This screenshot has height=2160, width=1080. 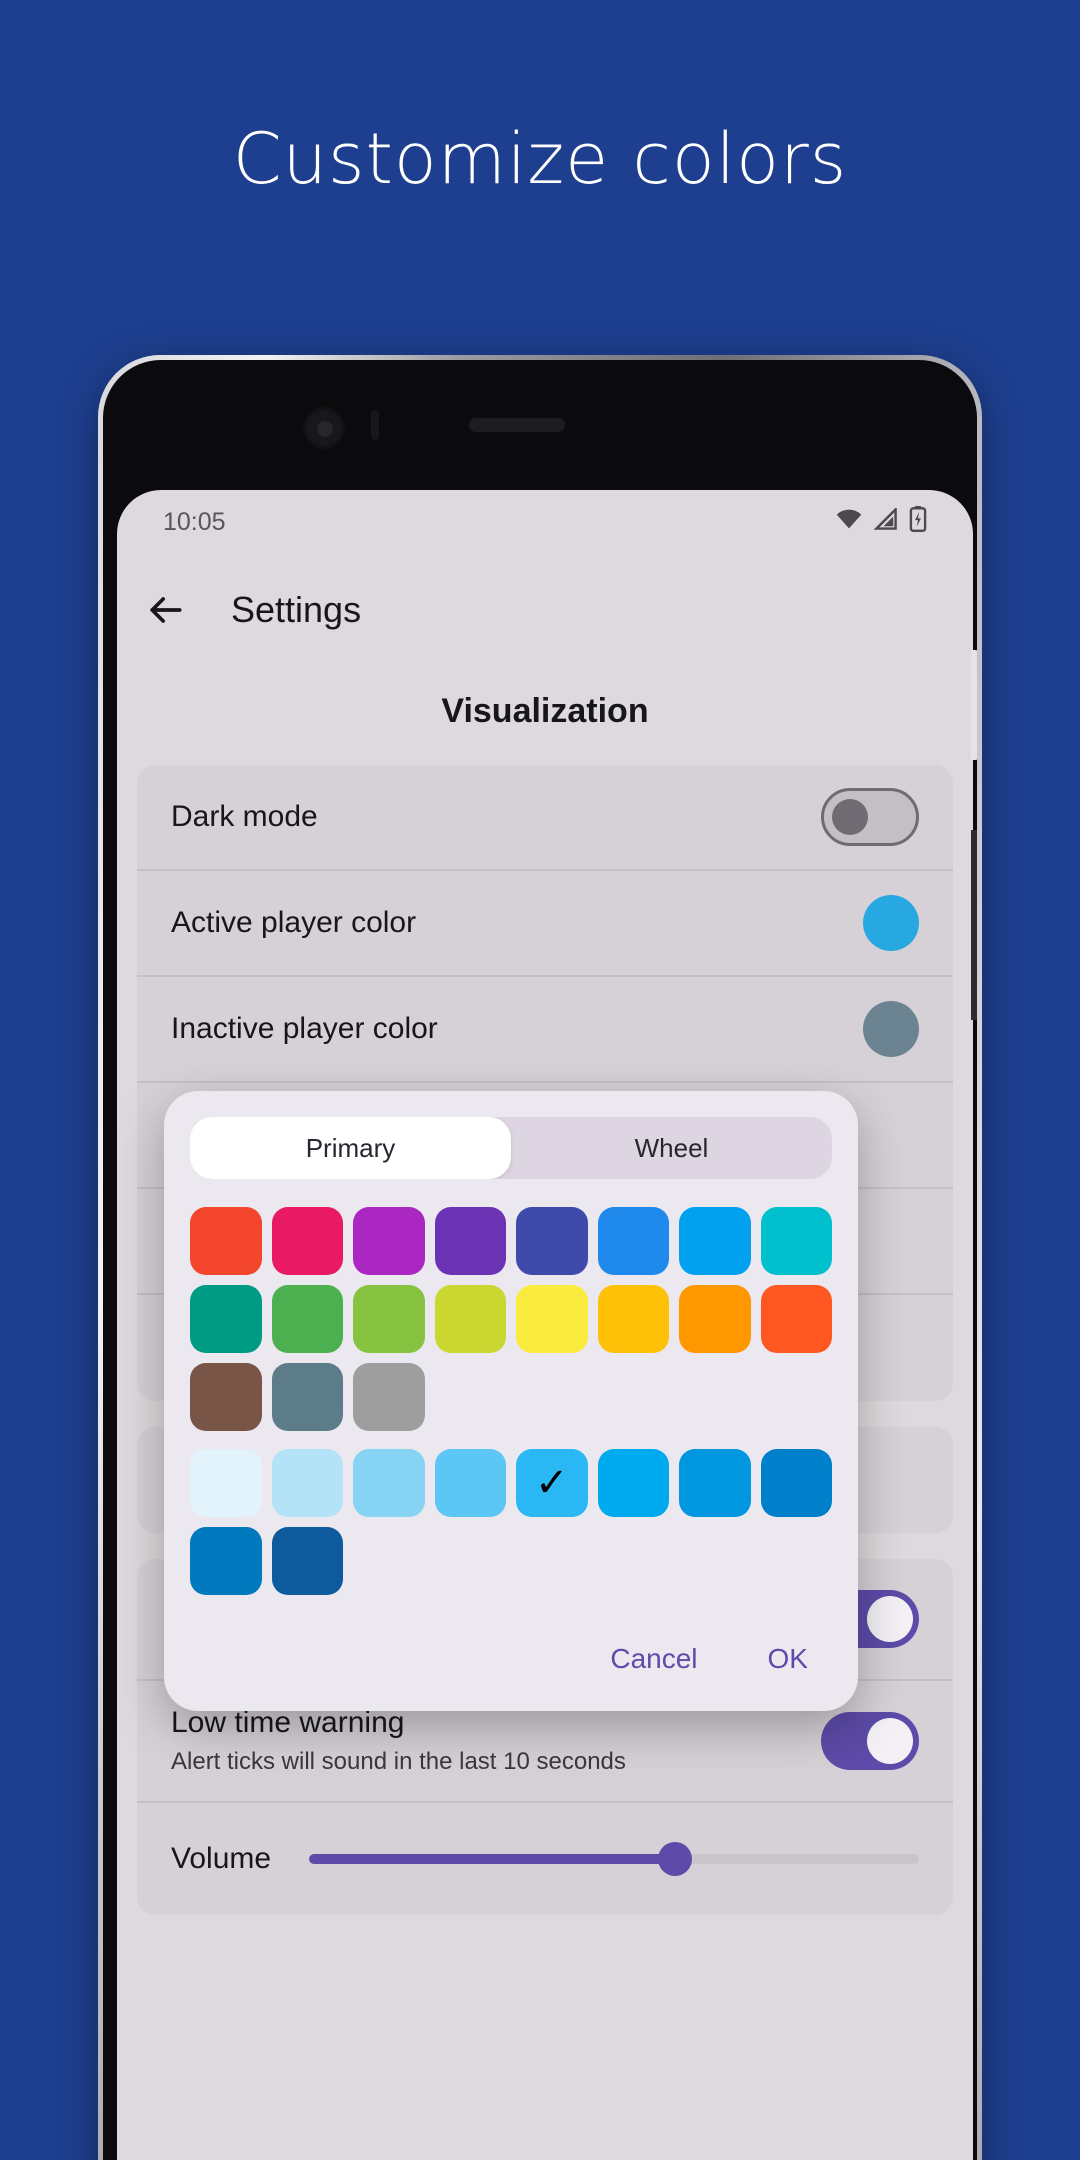 What do you see at coordinates (545, 1030) in the screenshot?
I see `settings-row-inactive-player-color: Inactive player color` at bounding box center [545, 1030].